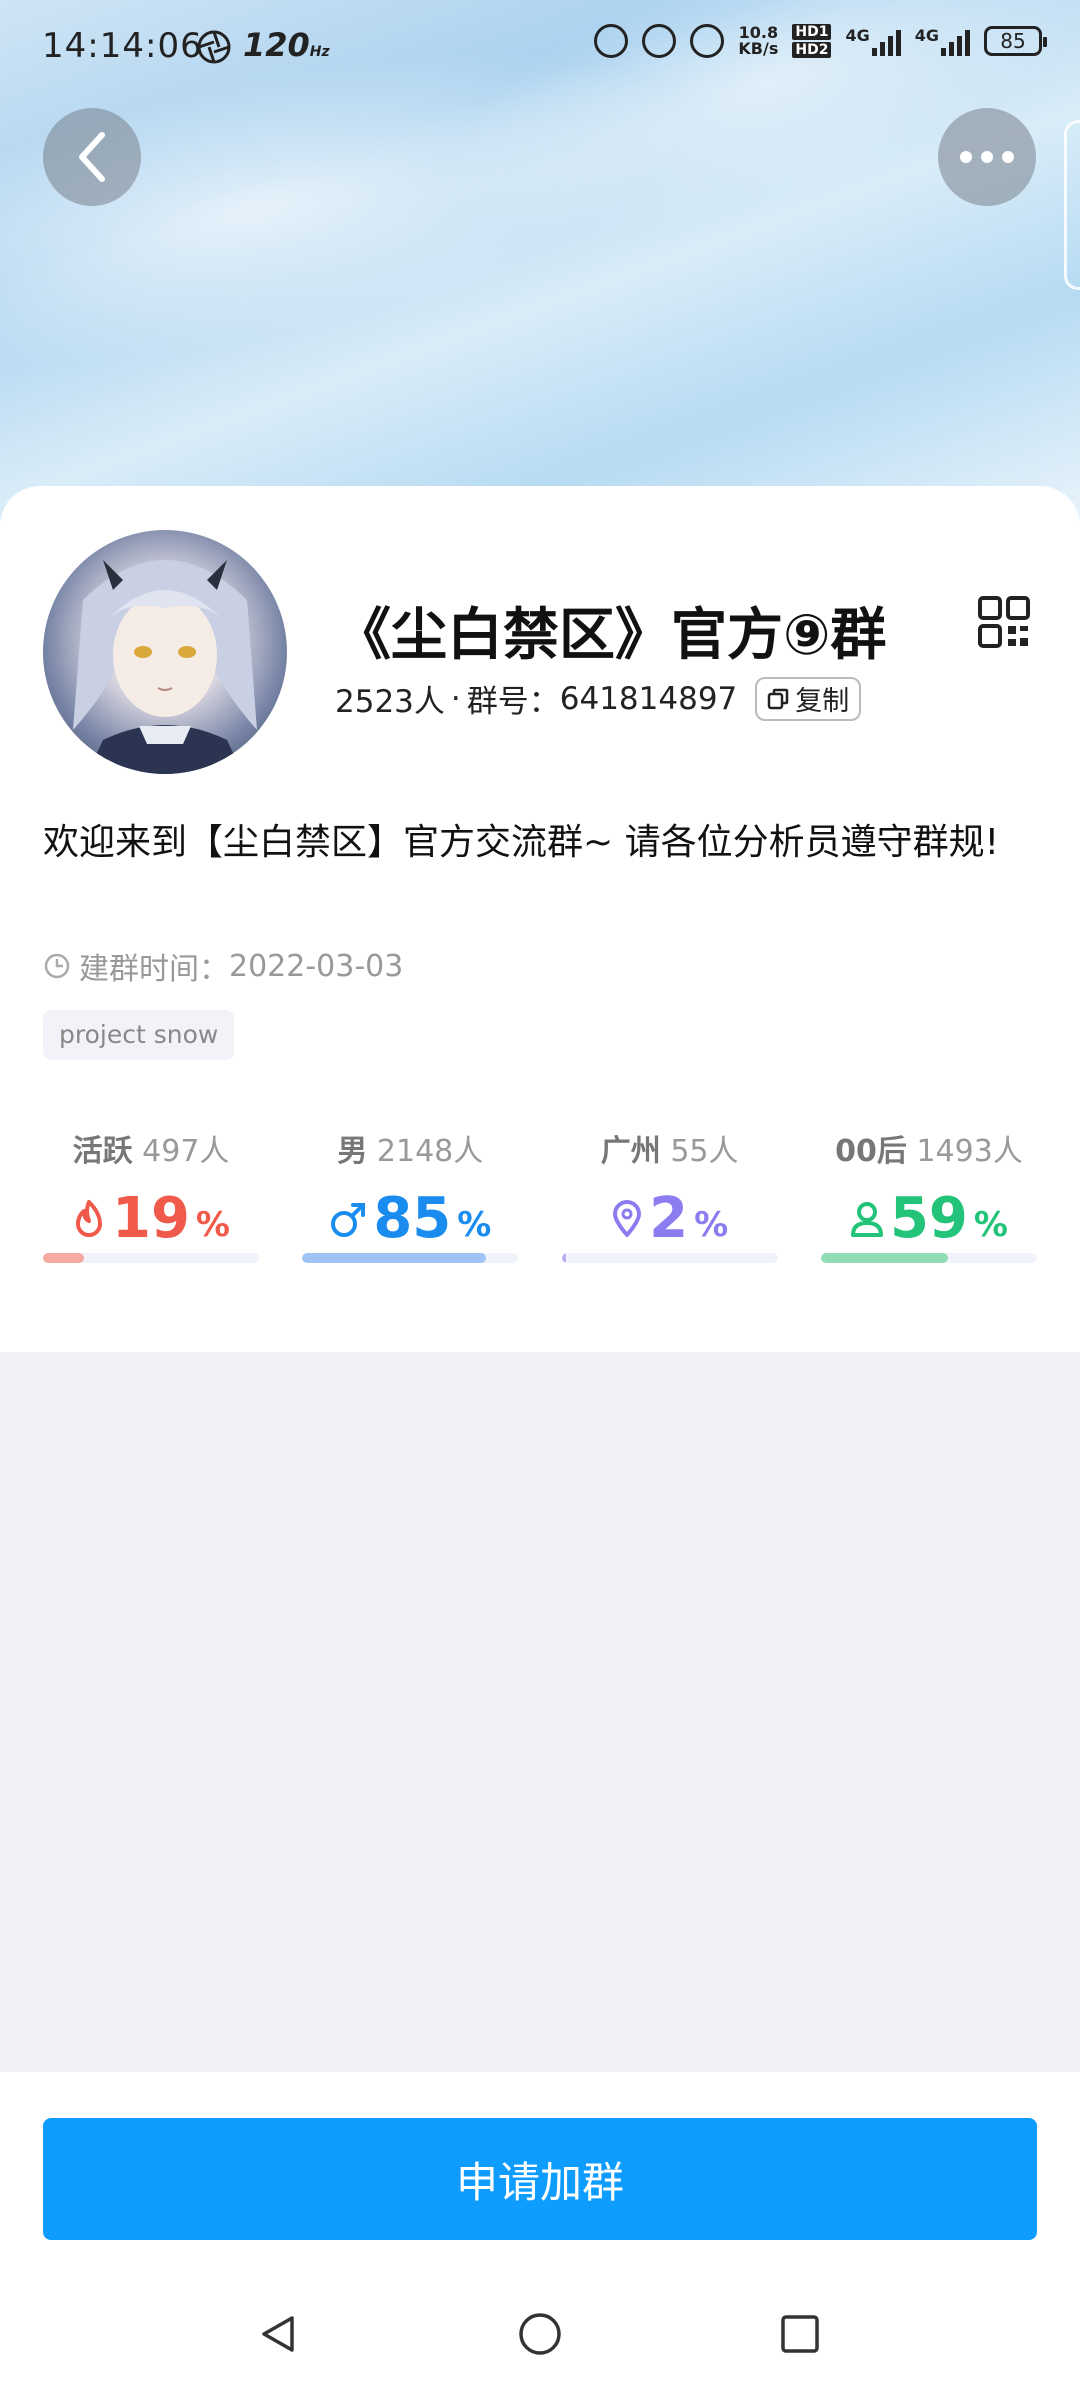  I want to click on created-date-row: 建群时间： 2022-03-03, so click(223, 966).